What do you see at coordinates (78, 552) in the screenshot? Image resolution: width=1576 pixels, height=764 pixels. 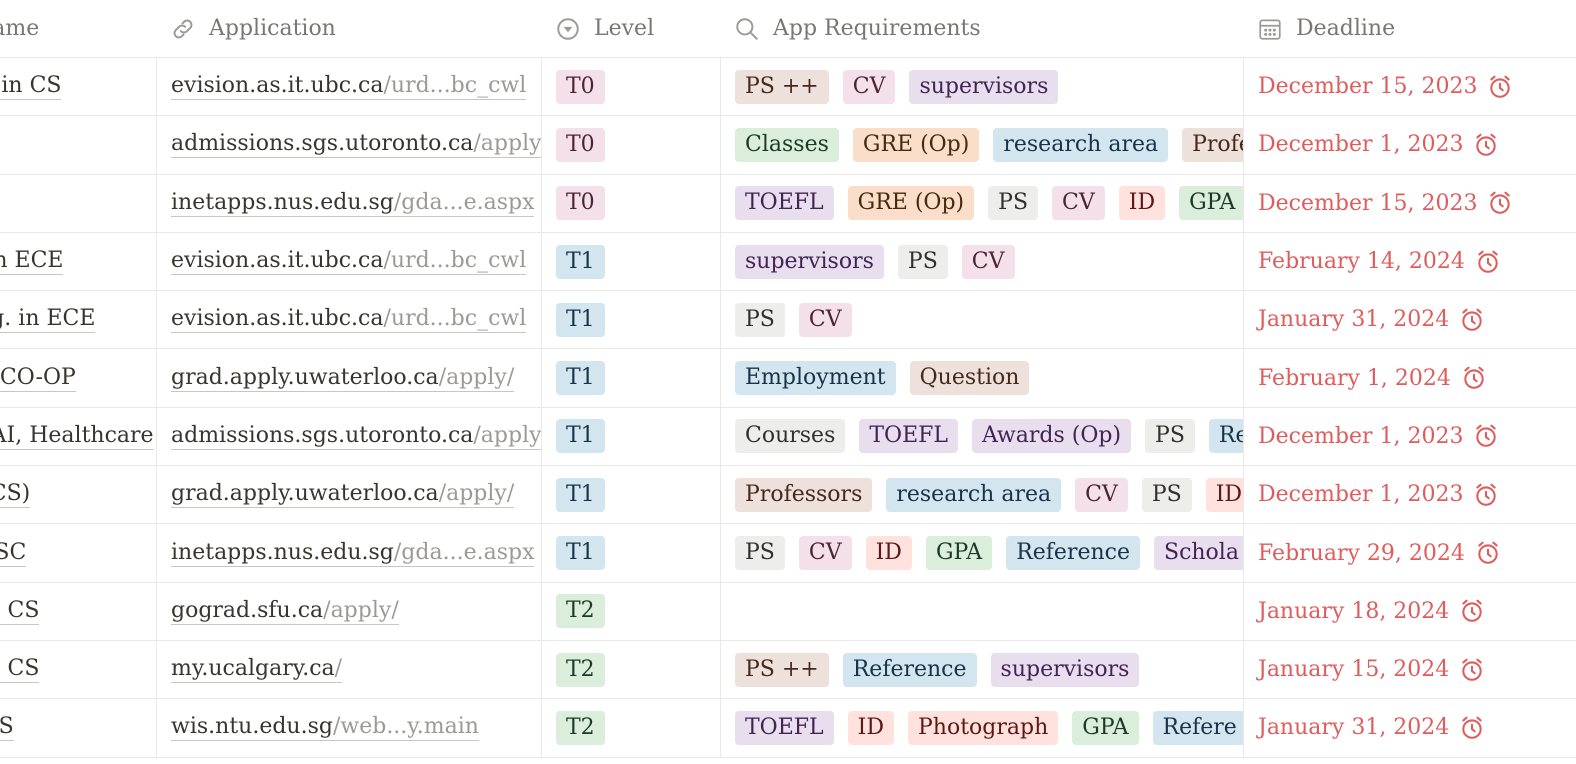 I see `name-cell: Sc SC` at bounding box center [78, 552].